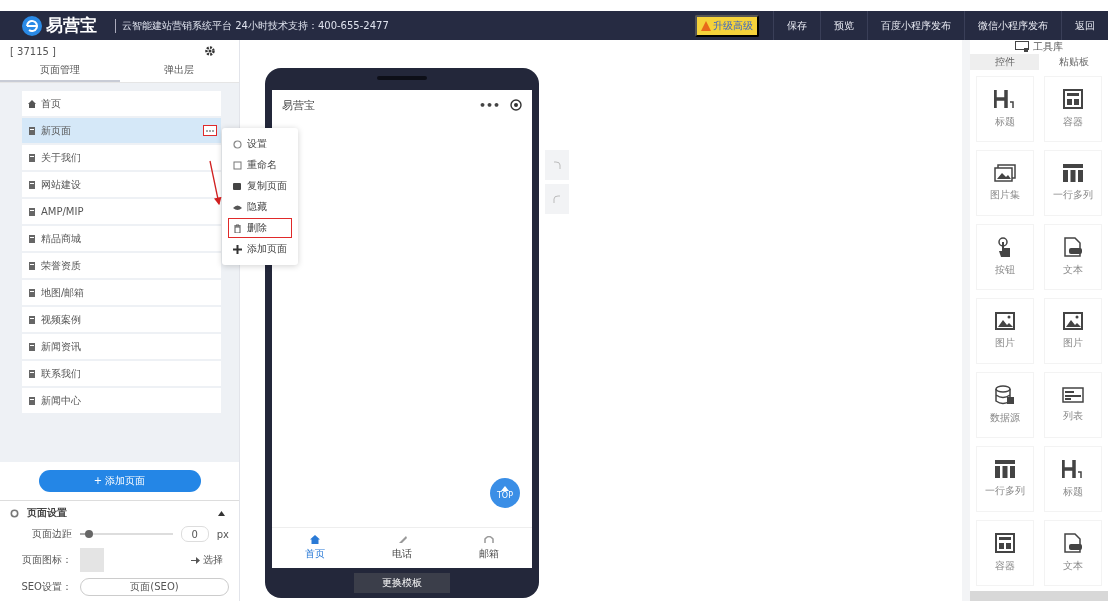  What do you see at coordinates (489, 105) in the screenshot?
I see `menu-dots: •••` at bounding box center [489, 105].